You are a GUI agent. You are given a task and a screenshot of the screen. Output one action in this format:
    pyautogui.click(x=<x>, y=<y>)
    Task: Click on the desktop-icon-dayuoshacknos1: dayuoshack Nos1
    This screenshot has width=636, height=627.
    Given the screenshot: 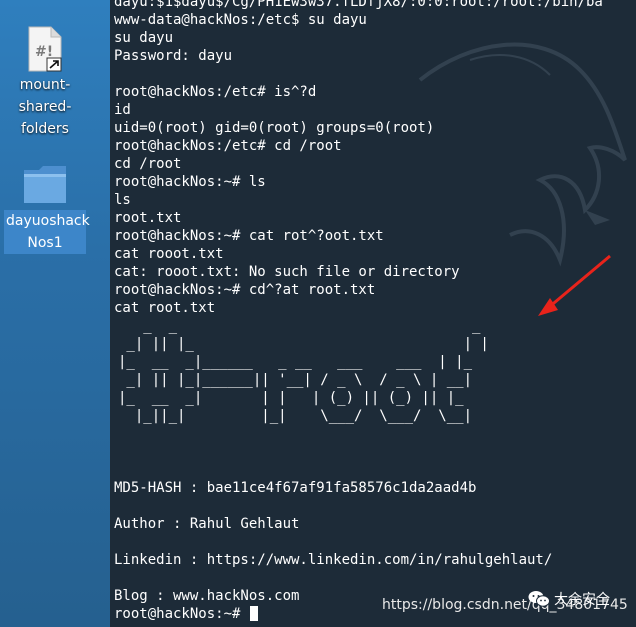 What is the action you would take?
    pyautogui.click(x=47, y=209)
    